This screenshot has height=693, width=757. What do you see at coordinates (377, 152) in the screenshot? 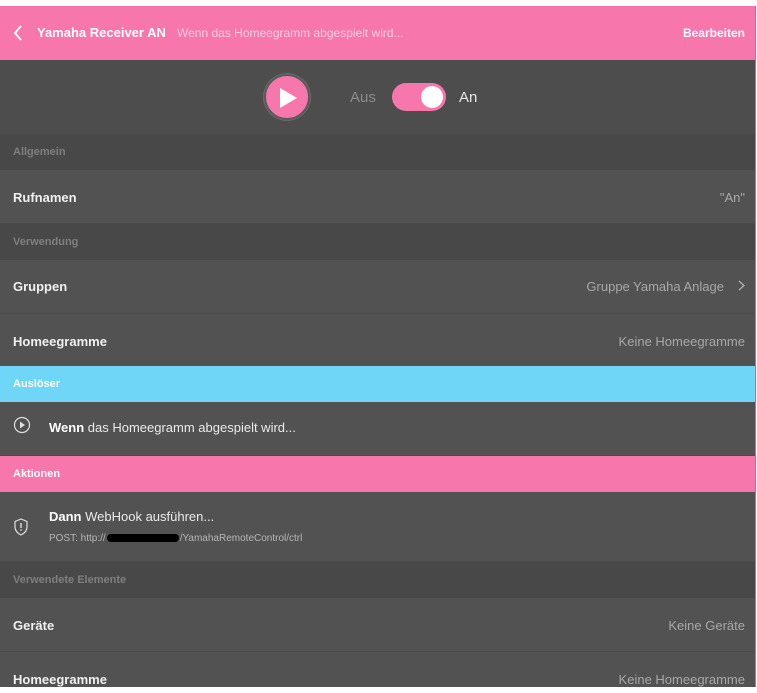
I see `section-header-general: Allgemein` at bounding box center [377, 152].